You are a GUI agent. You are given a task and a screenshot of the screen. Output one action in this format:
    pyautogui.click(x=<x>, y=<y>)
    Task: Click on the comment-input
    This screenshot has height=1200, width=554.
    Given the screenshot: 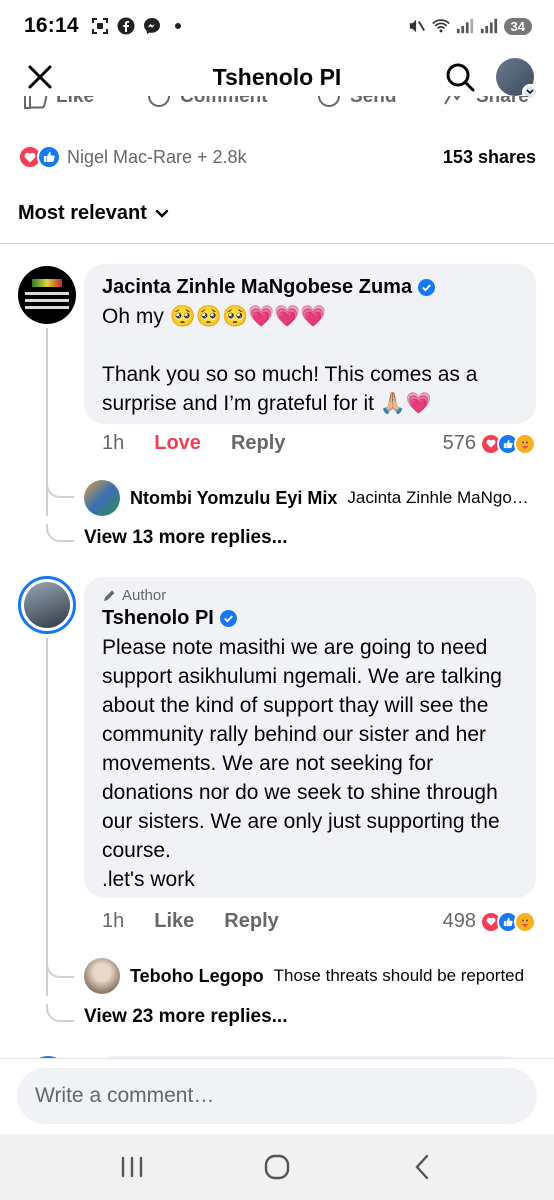 What is the action you would take?
    pyautogui.click(x=277, y=1096)
    